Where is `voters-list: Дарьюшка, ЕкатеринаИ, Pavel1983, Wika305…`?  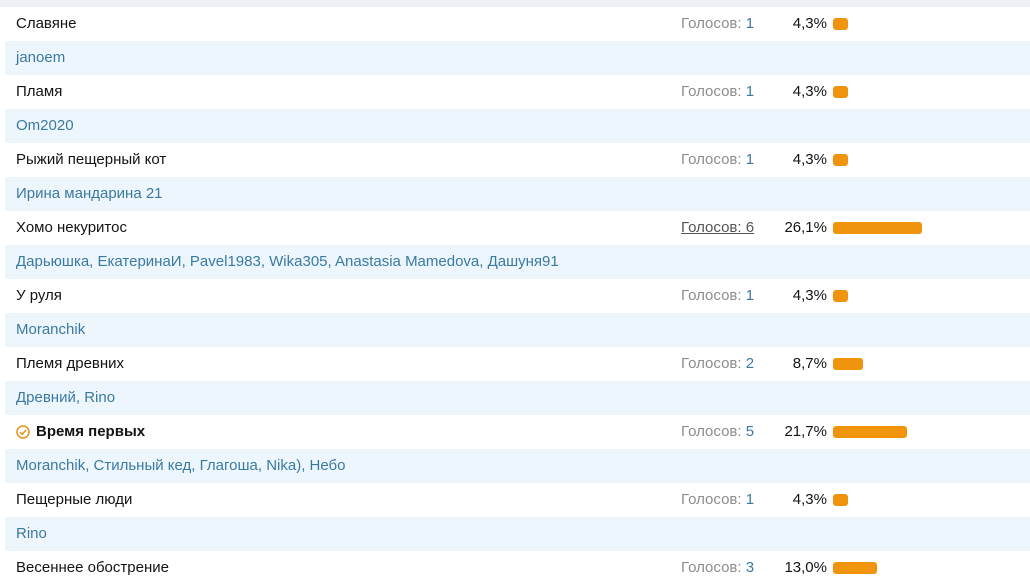
voters-list: Дарьюшка, ЕкатеринаИ, Pavel1983, Wika305… is located at coordinates (287, 262).